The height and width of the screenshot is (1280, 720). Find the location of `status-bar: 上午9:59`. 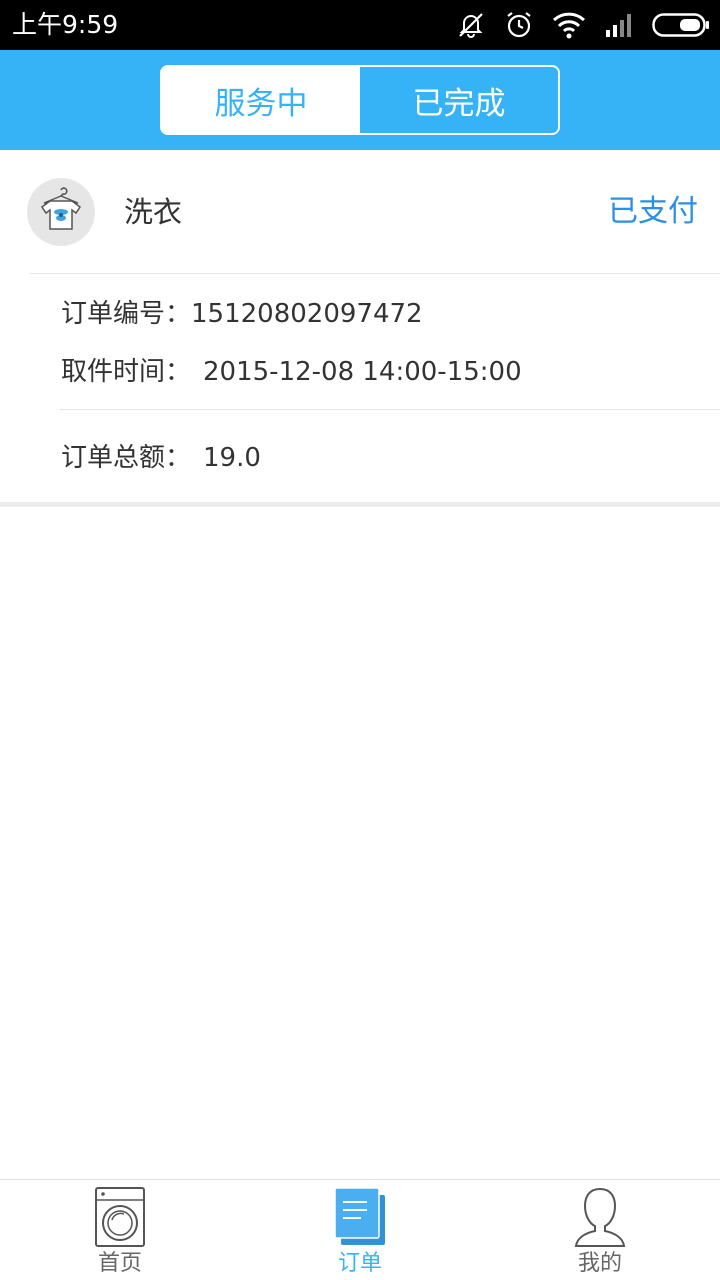

status-bar: 上午9:59 is located at coordinates (360, 25).